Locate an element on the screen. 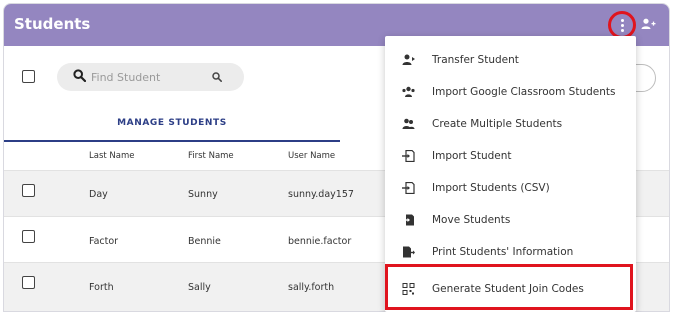  user-name-cell: bennie.factor is located at coordinates (320, 241).